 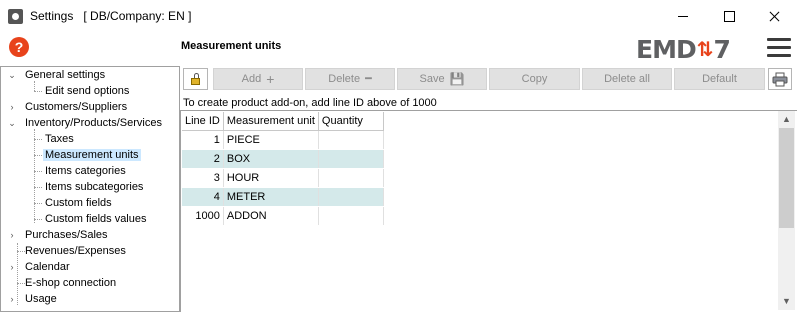 I want to click on default-button-label: Default, so click(x=719, y=79).